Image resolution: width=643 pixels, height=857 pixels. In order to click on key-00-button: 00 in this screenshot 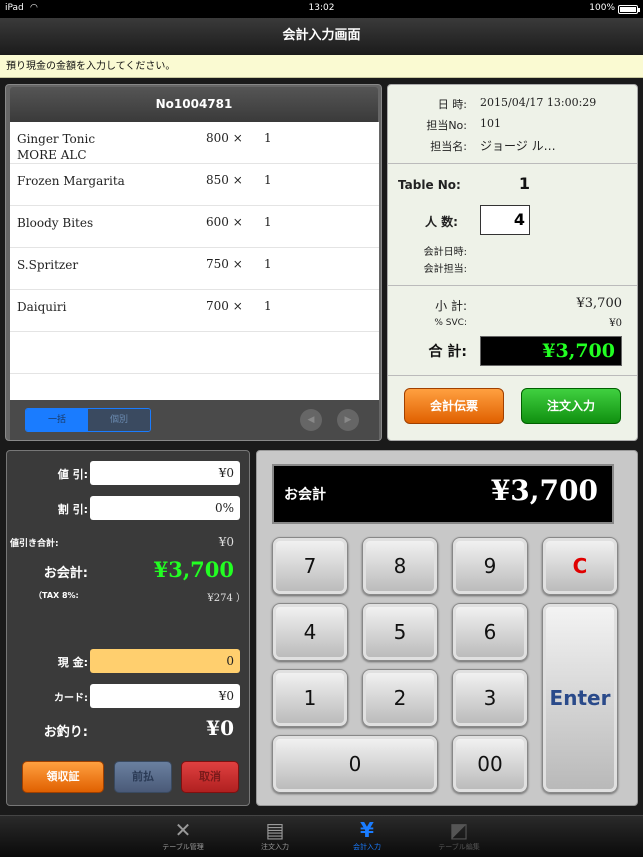, I will do `click(490, 764)`.